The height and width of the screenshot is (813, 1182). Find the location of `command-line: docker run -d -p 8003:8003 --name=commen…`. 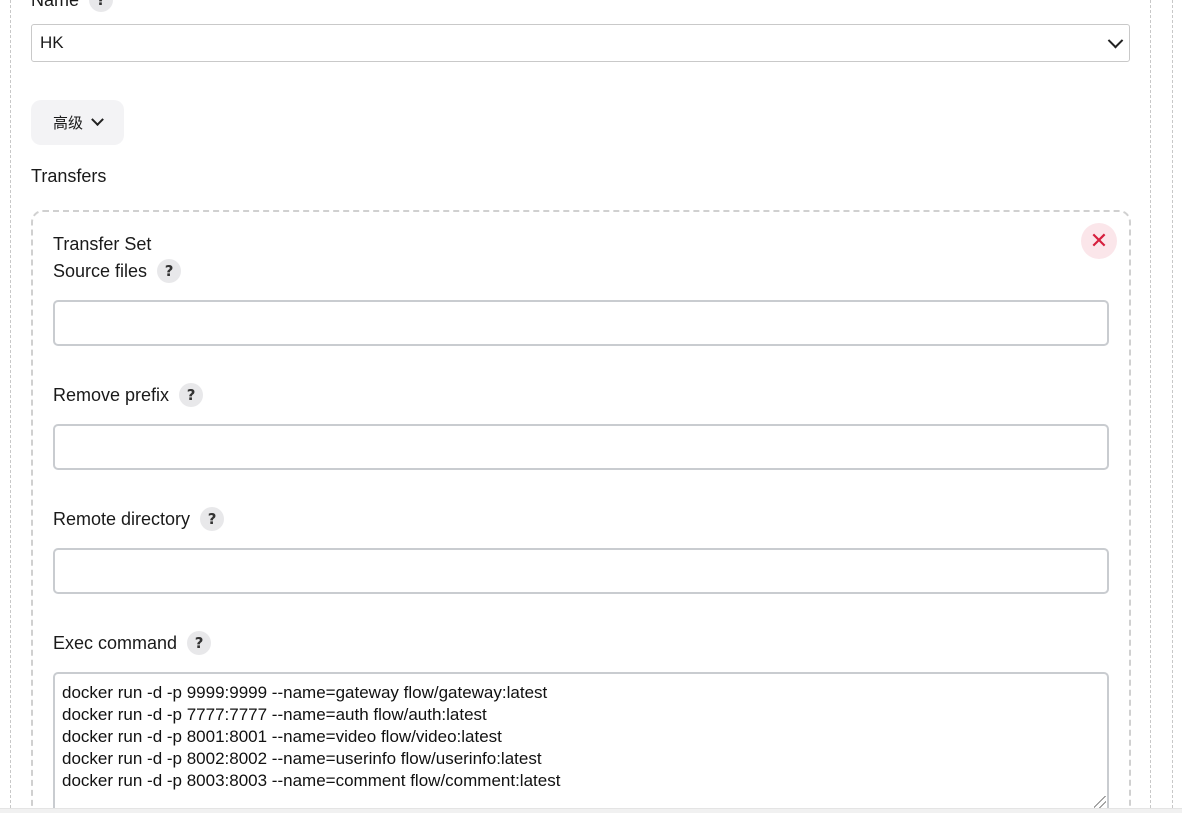

command-line: docker run -d -p 8003:8003 --name=commen… is located at coordinates (311, 780).